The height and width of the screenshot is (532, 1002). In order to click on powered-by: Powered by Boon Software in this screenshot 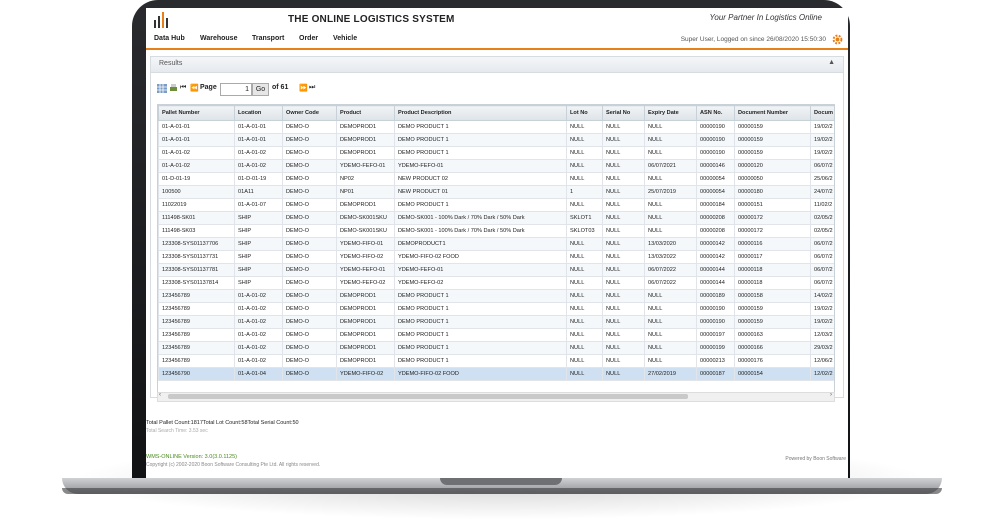, I will do `click(815, 459)`.